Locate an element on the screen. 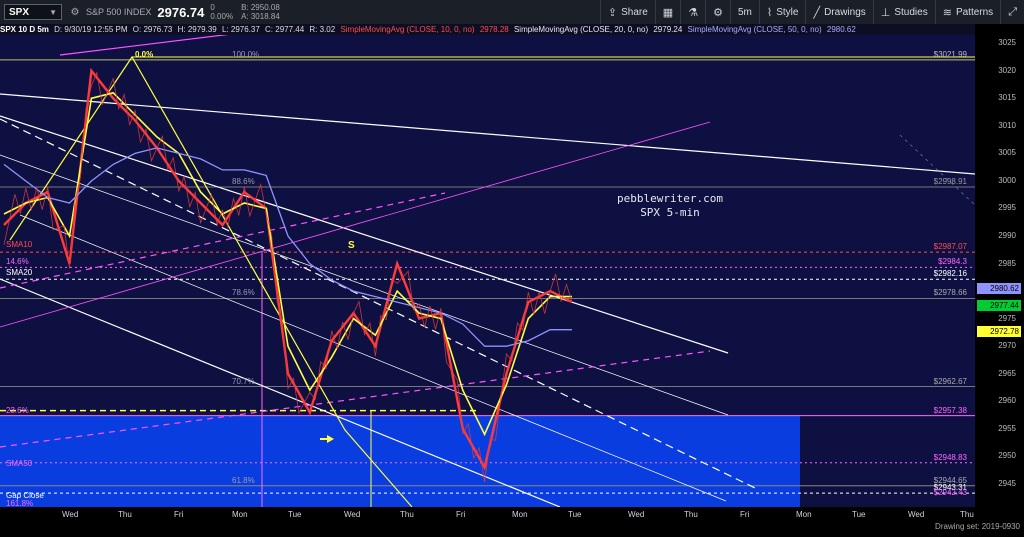  price-tag: 2977.44 is located at coordinates (999, 306).